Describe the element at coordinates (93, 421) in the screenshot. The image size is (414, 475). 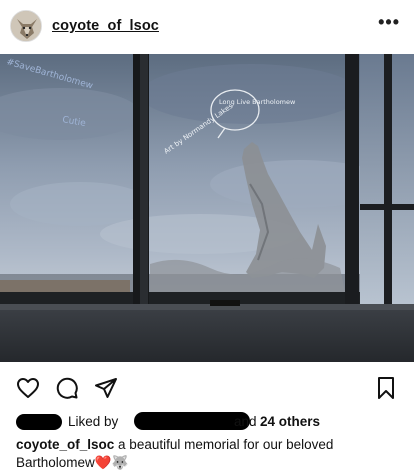
I see `liked-by-label: Liked by` at that location.